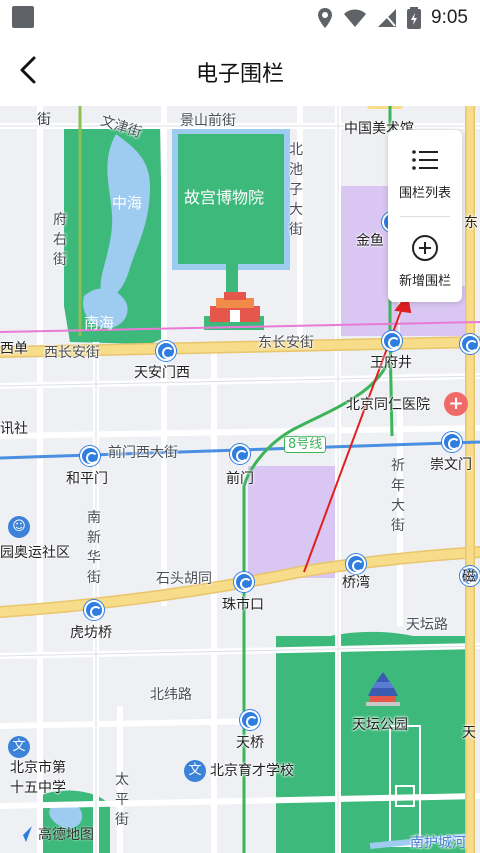 The image size is (480, 853). What do you see at coordinates (388, 405) in the screenshot?
I see `map-label-poi: 北京同仁医院` at bounding box center [388, 405].